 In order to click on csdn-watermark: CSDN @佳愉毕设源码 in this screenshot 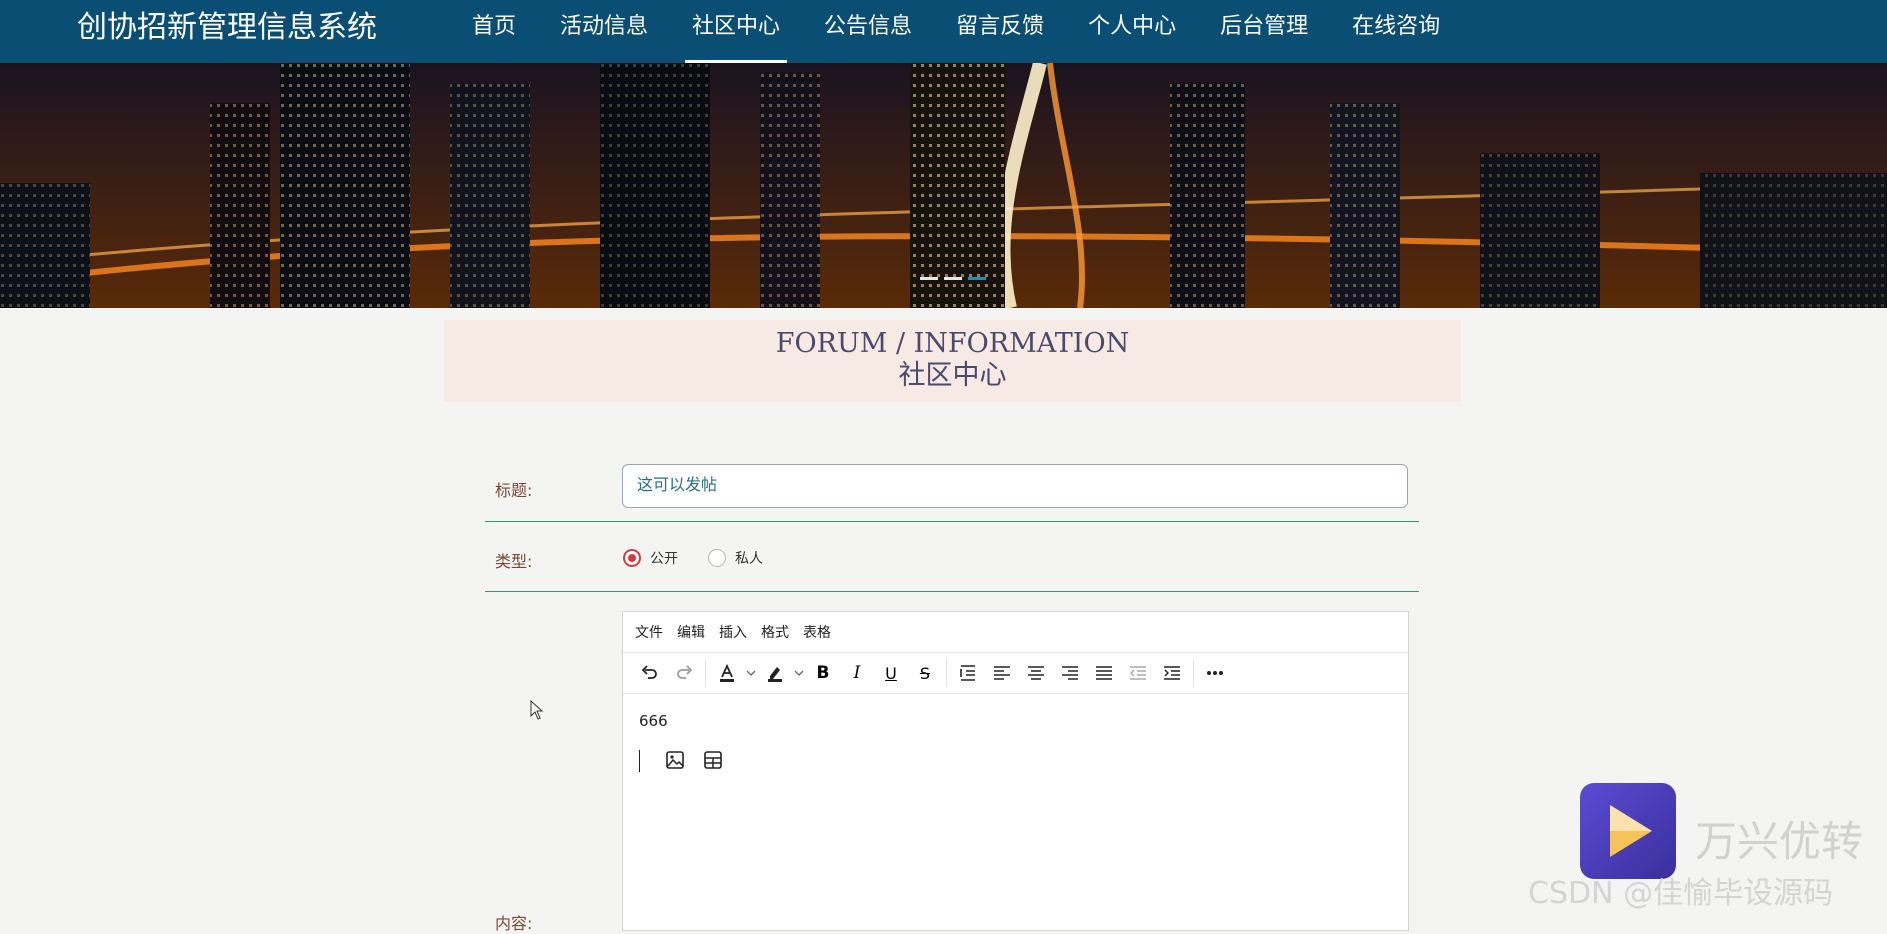, I will do `click(1681, 893)`.